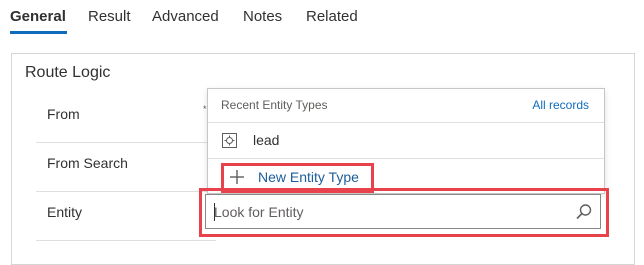 This screenshot has width=644, height=265. I want to click on entity-icon, so click(229, 140).